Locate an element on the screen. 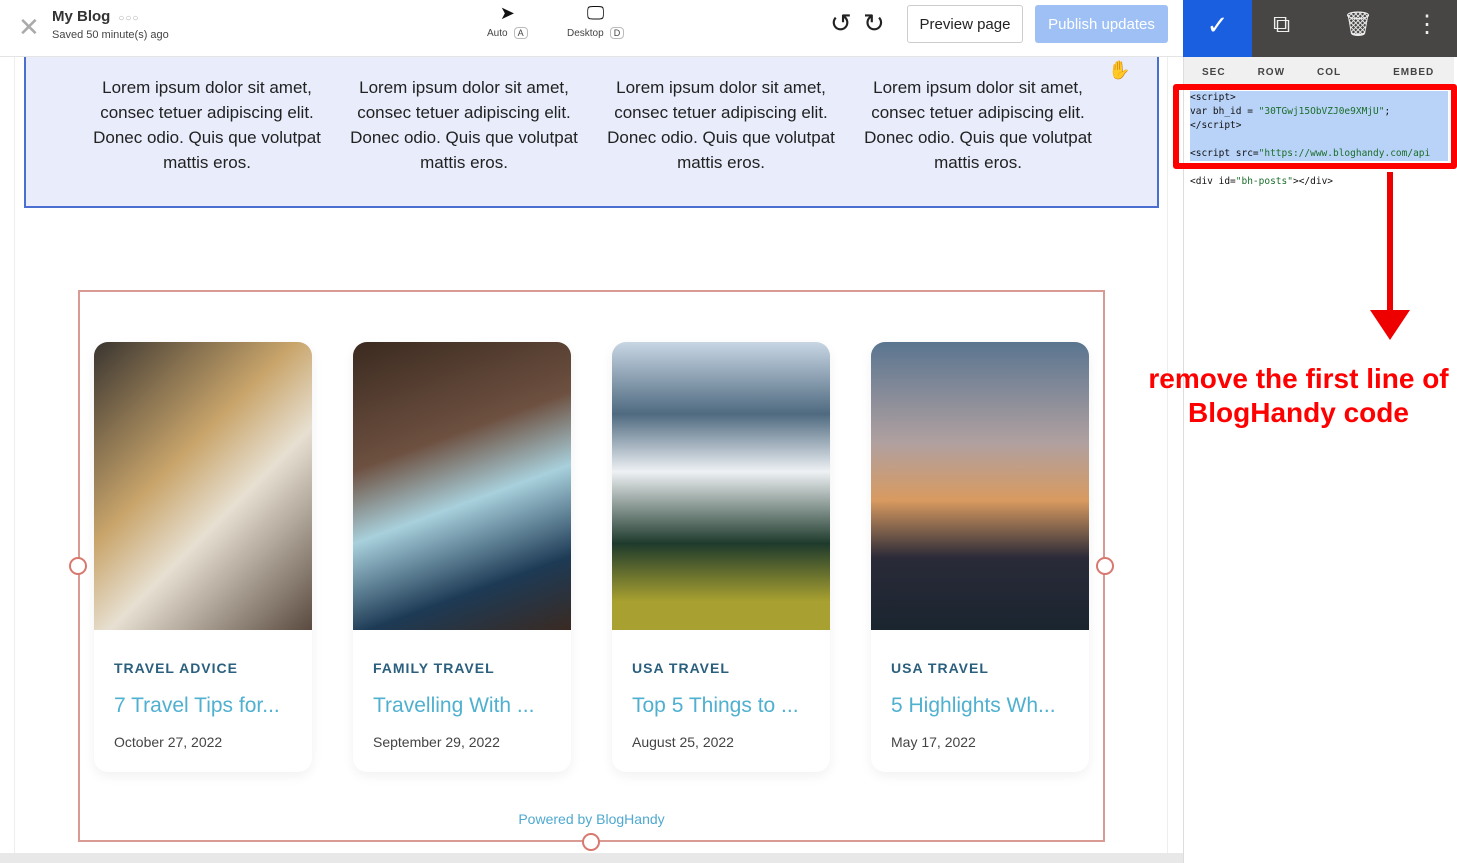 This screenshot has width=1457, height=863. code-string: "bh-posts" is located at coordinates (1264, 181).